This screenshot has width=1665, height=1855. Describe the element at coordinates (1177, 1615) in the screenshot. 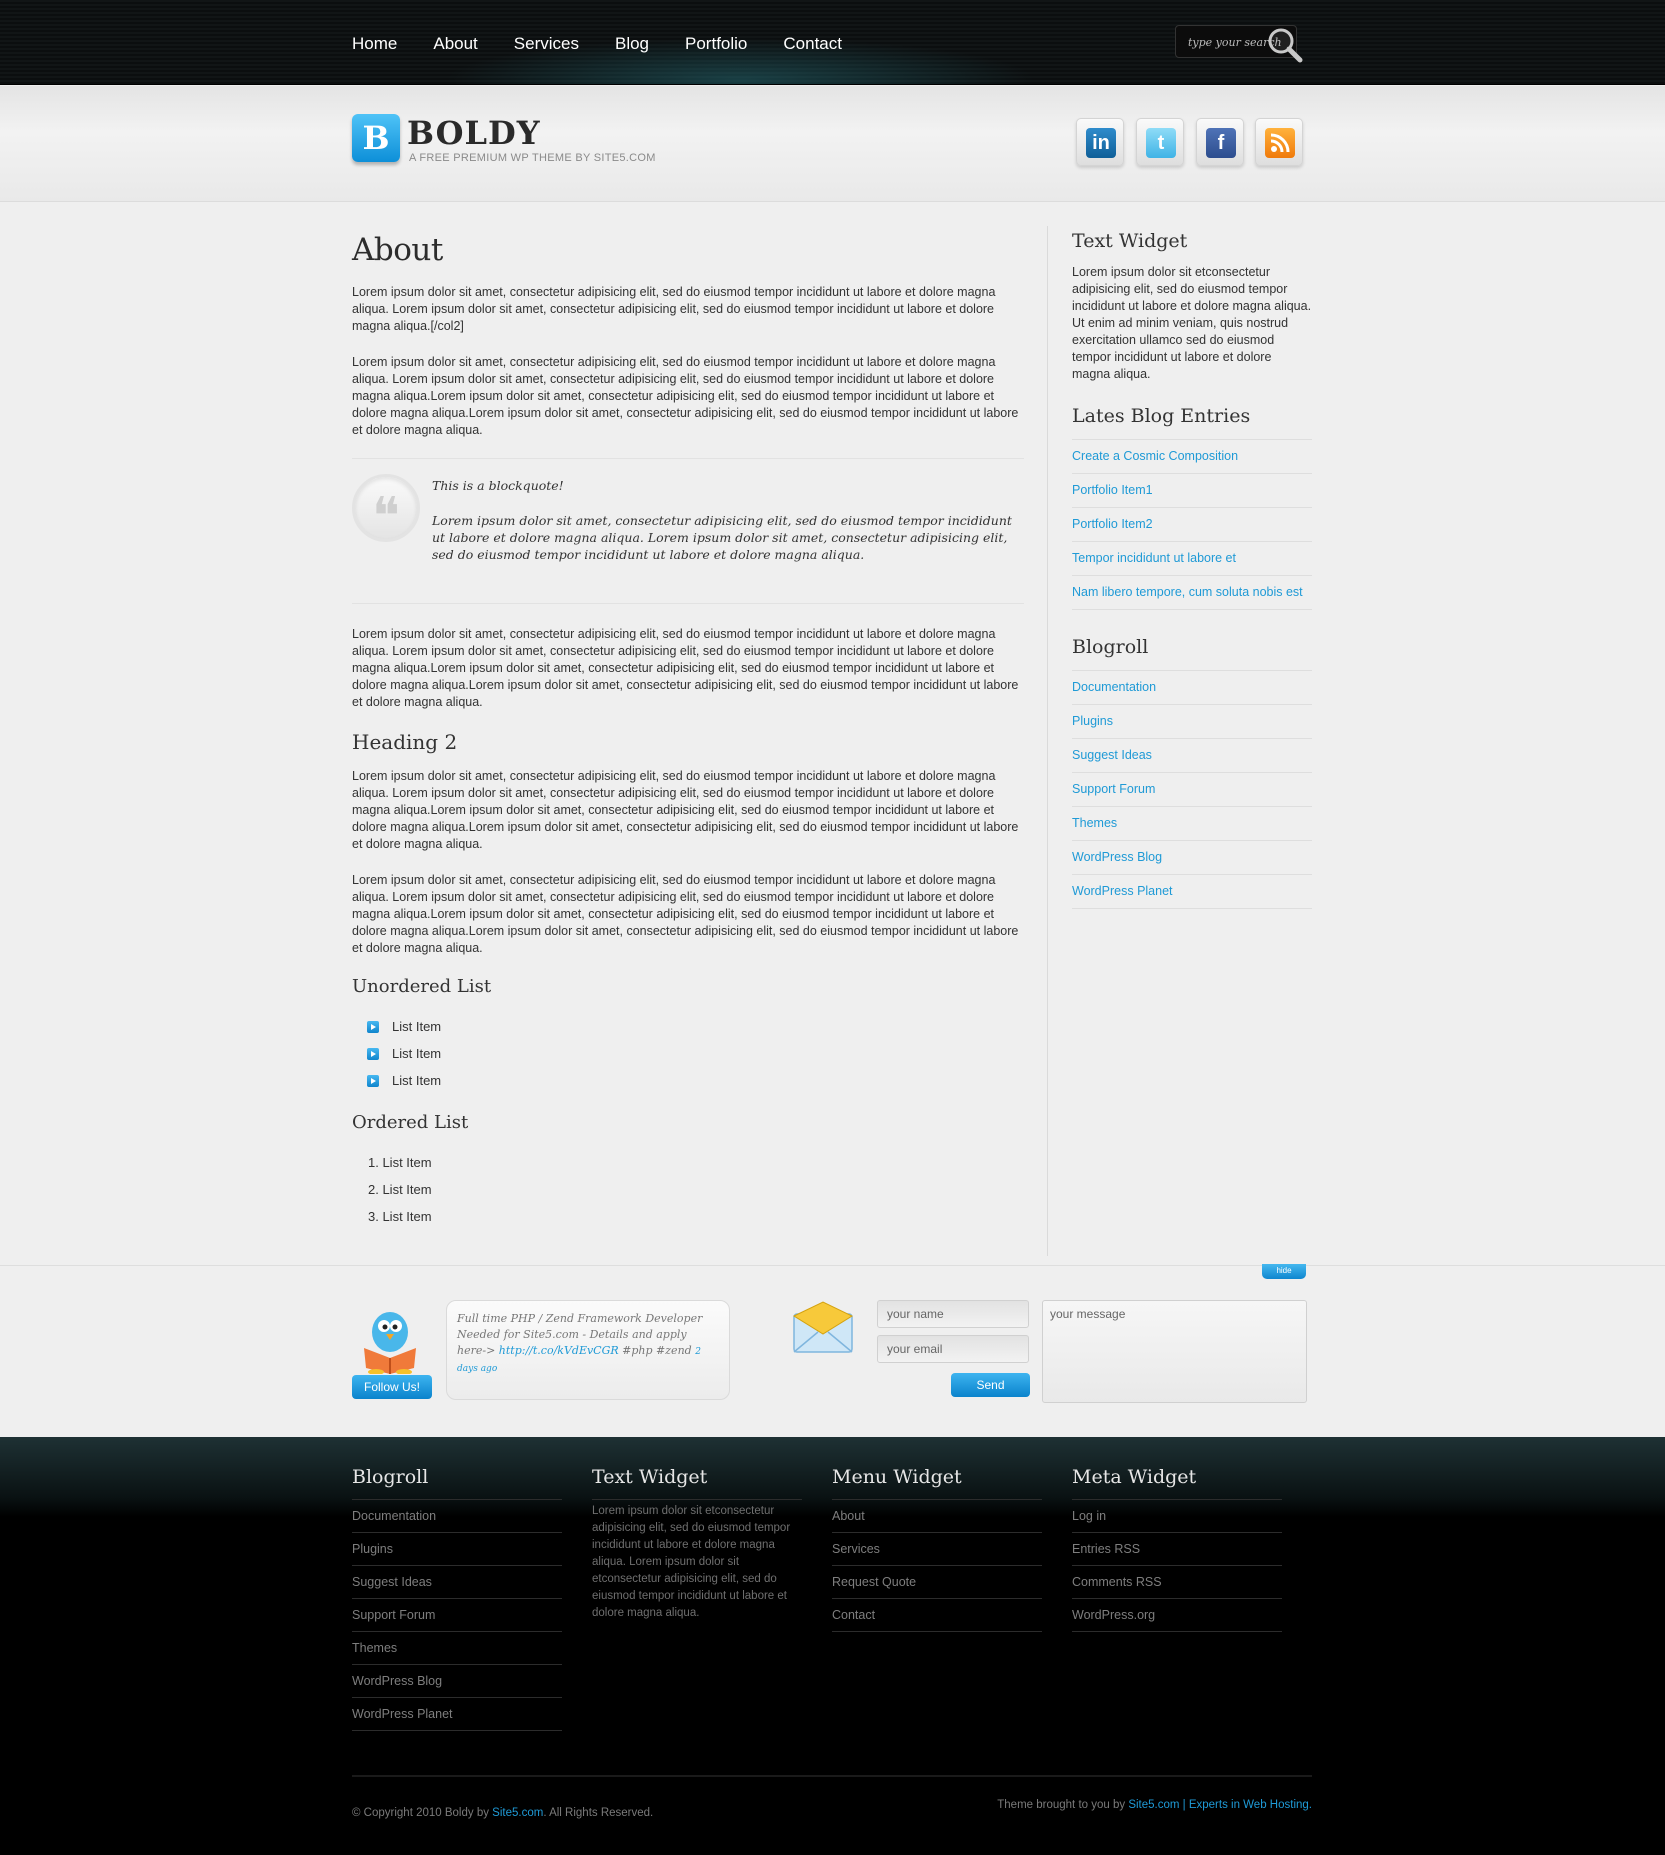

I see `footer-link: WordPress.org` at that location.